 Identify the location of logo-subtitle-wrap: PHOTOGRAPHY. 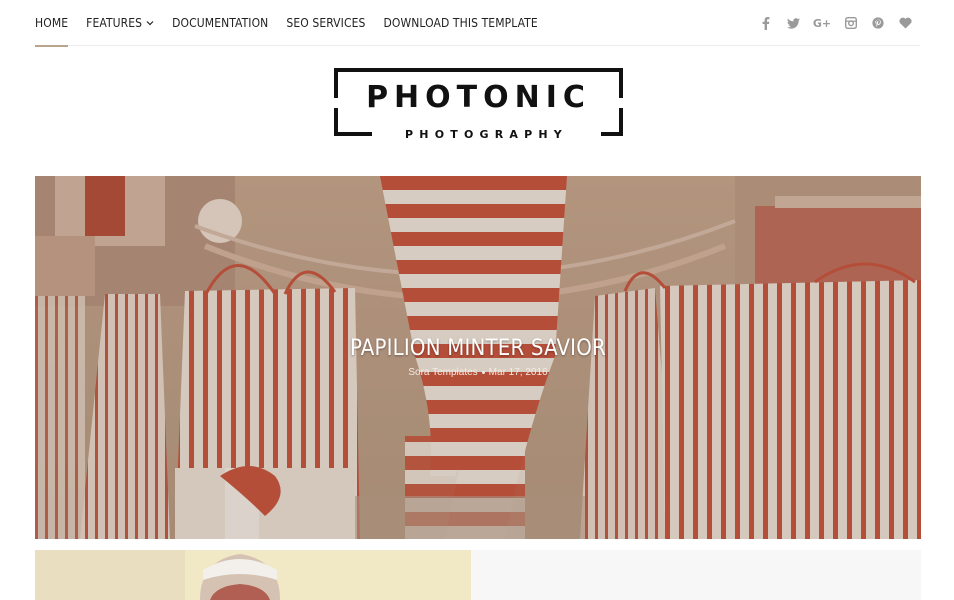
(486, 134).